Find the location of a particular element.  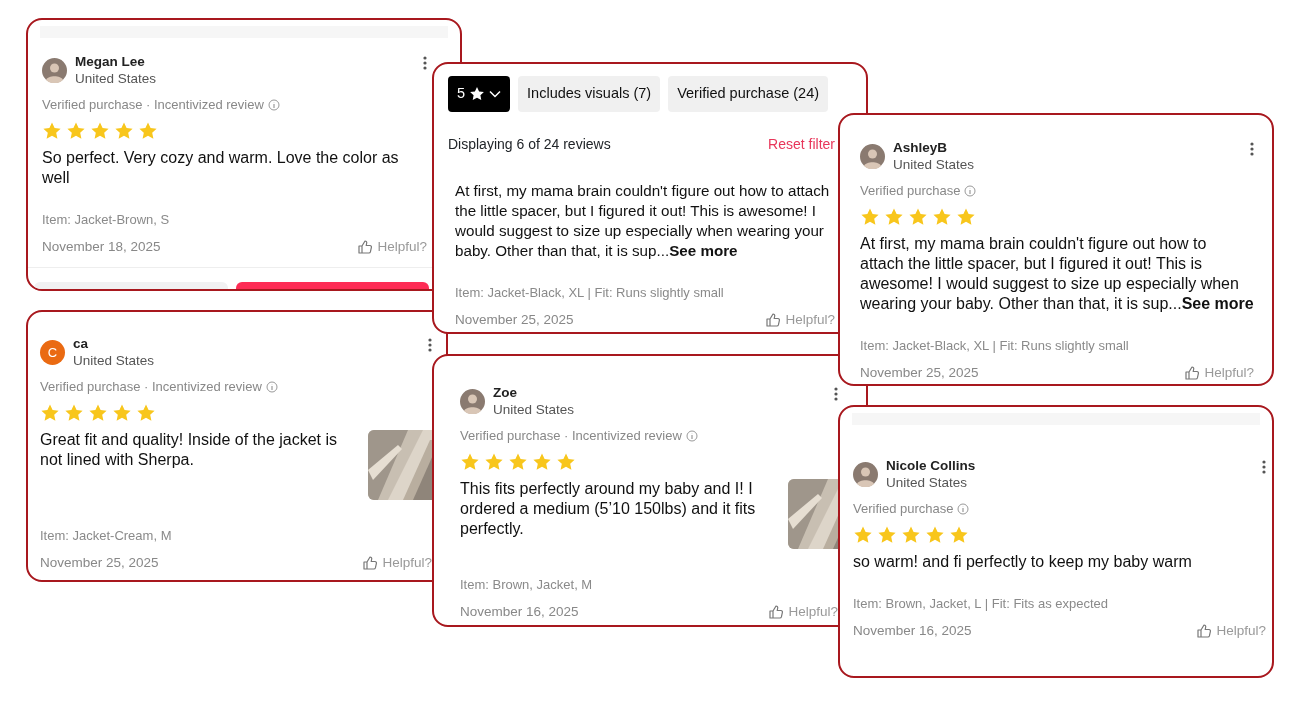

reset-filter-link: Reset filter is located at coordinates (801, 144).